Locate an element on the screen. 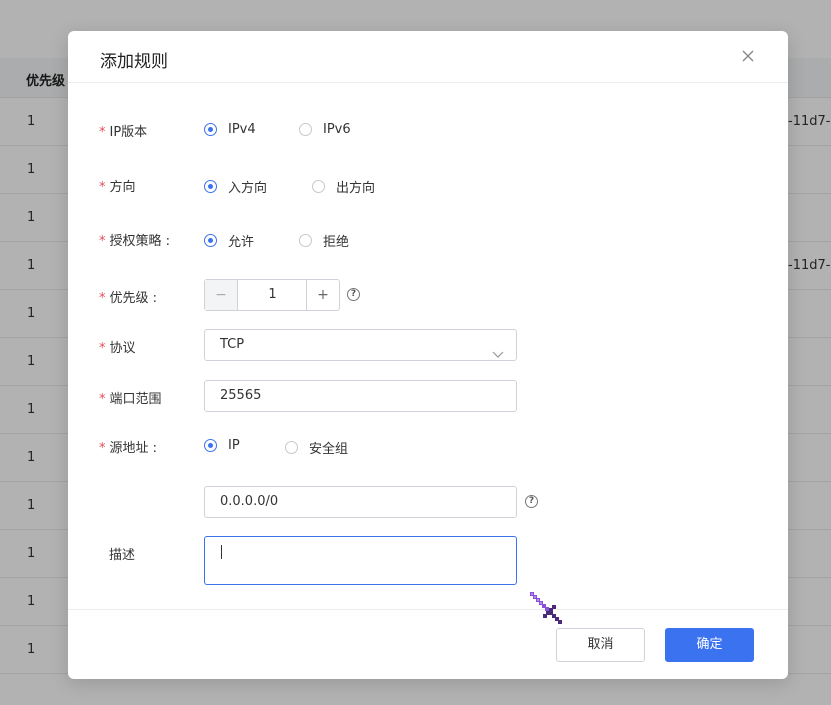 The width and height of the screenshot is (831, 705). radio-deny: 拒绝 is located at coordinates (324, 240).